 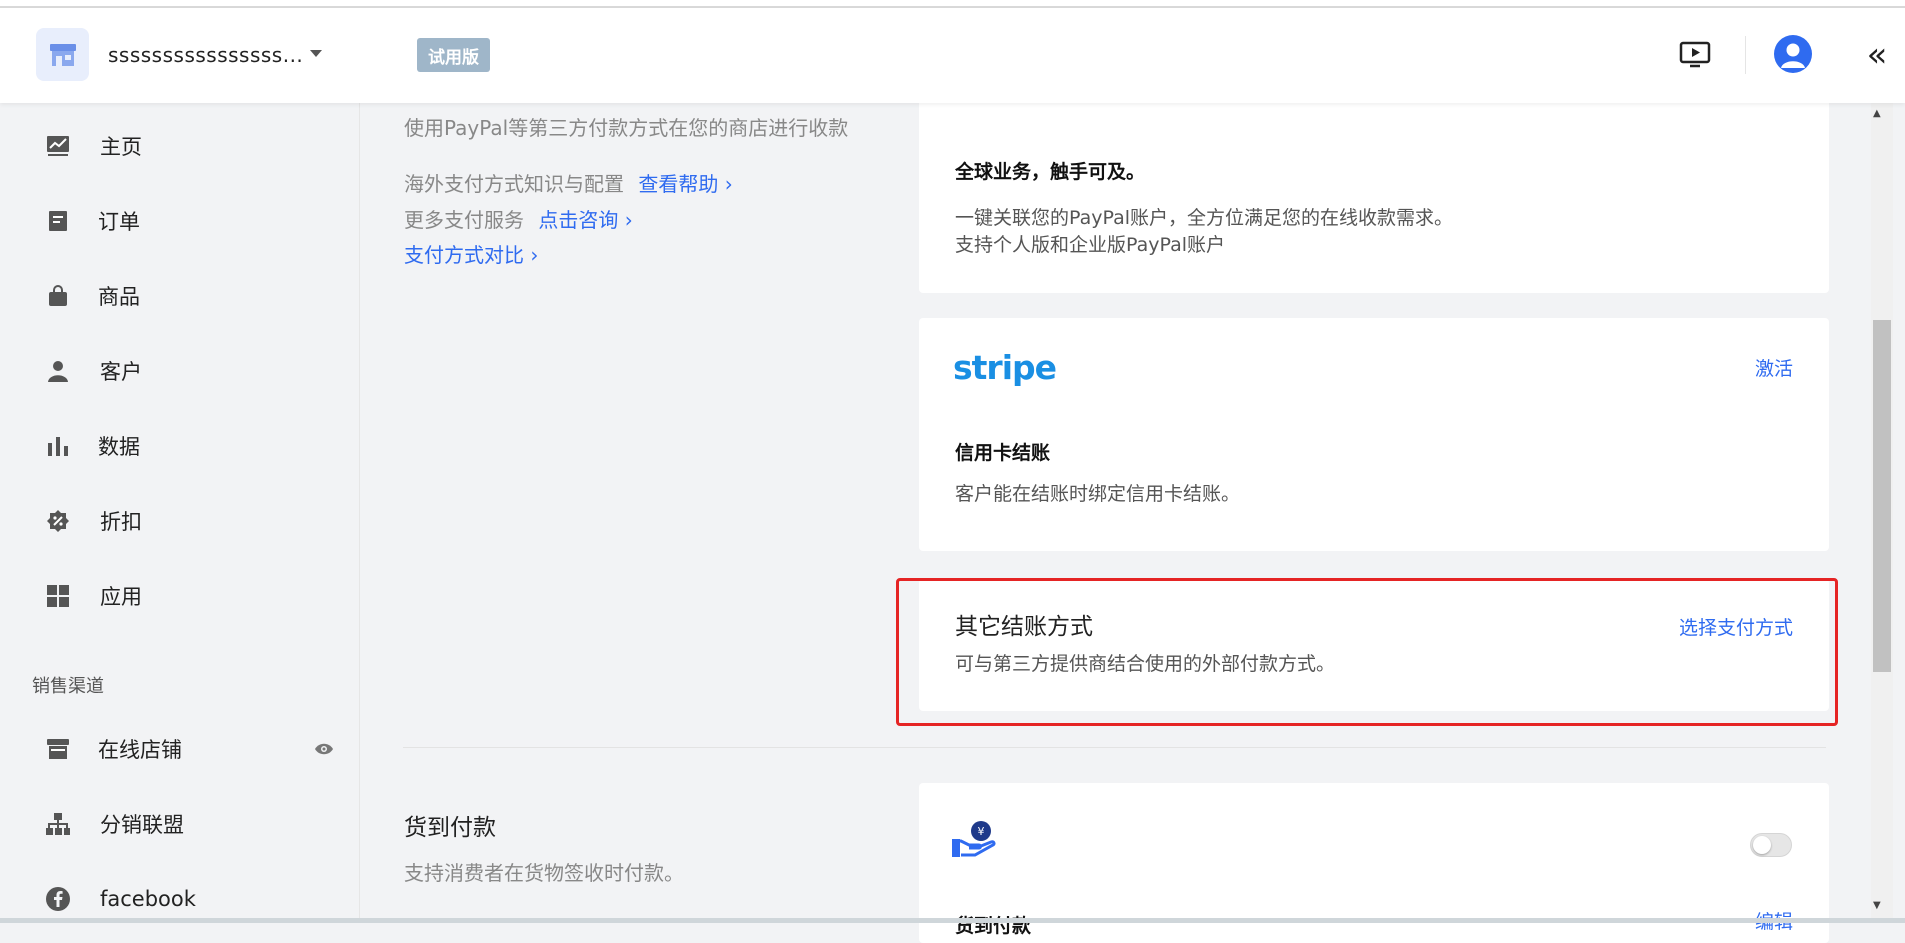 I want to click on cash-hand-icon: ¥, so click(x=974, y=841).